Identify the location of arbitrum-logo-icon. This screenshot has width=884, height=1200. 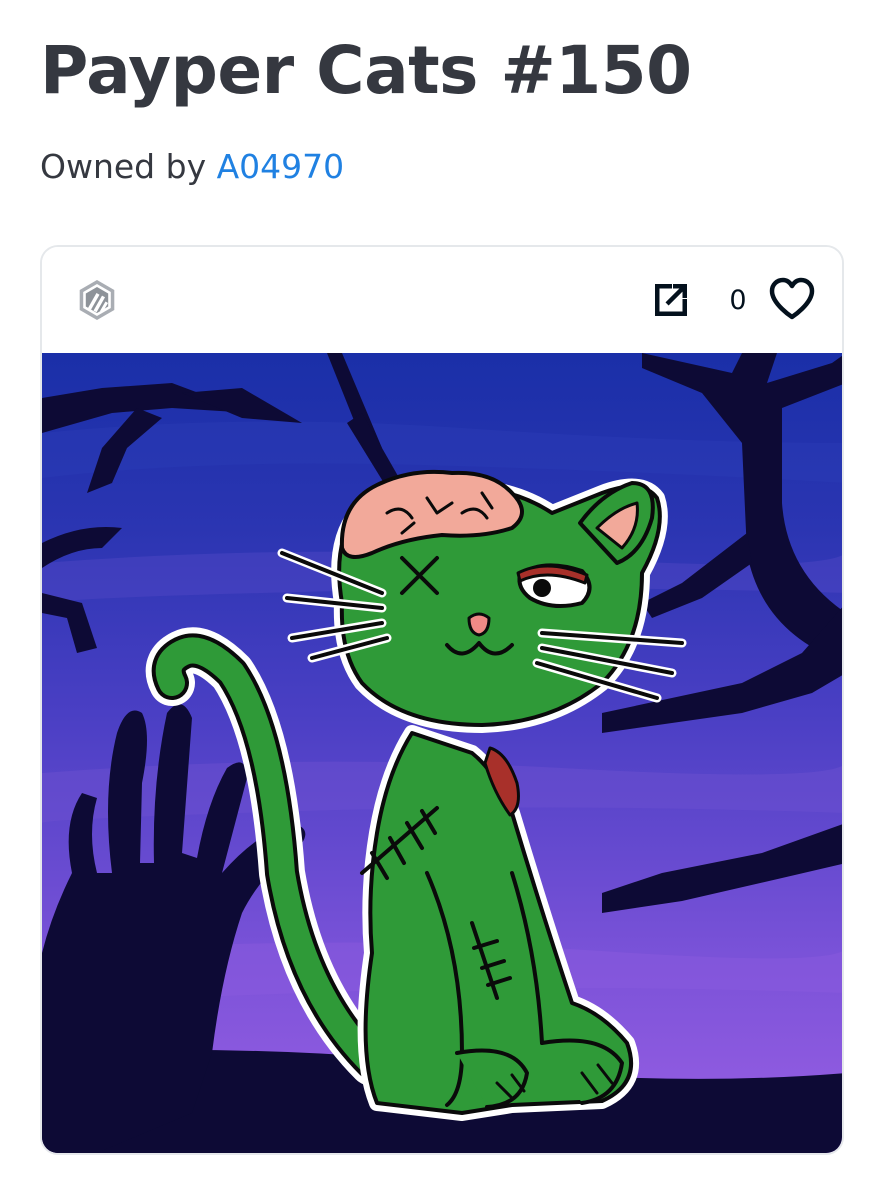
(97, 300).